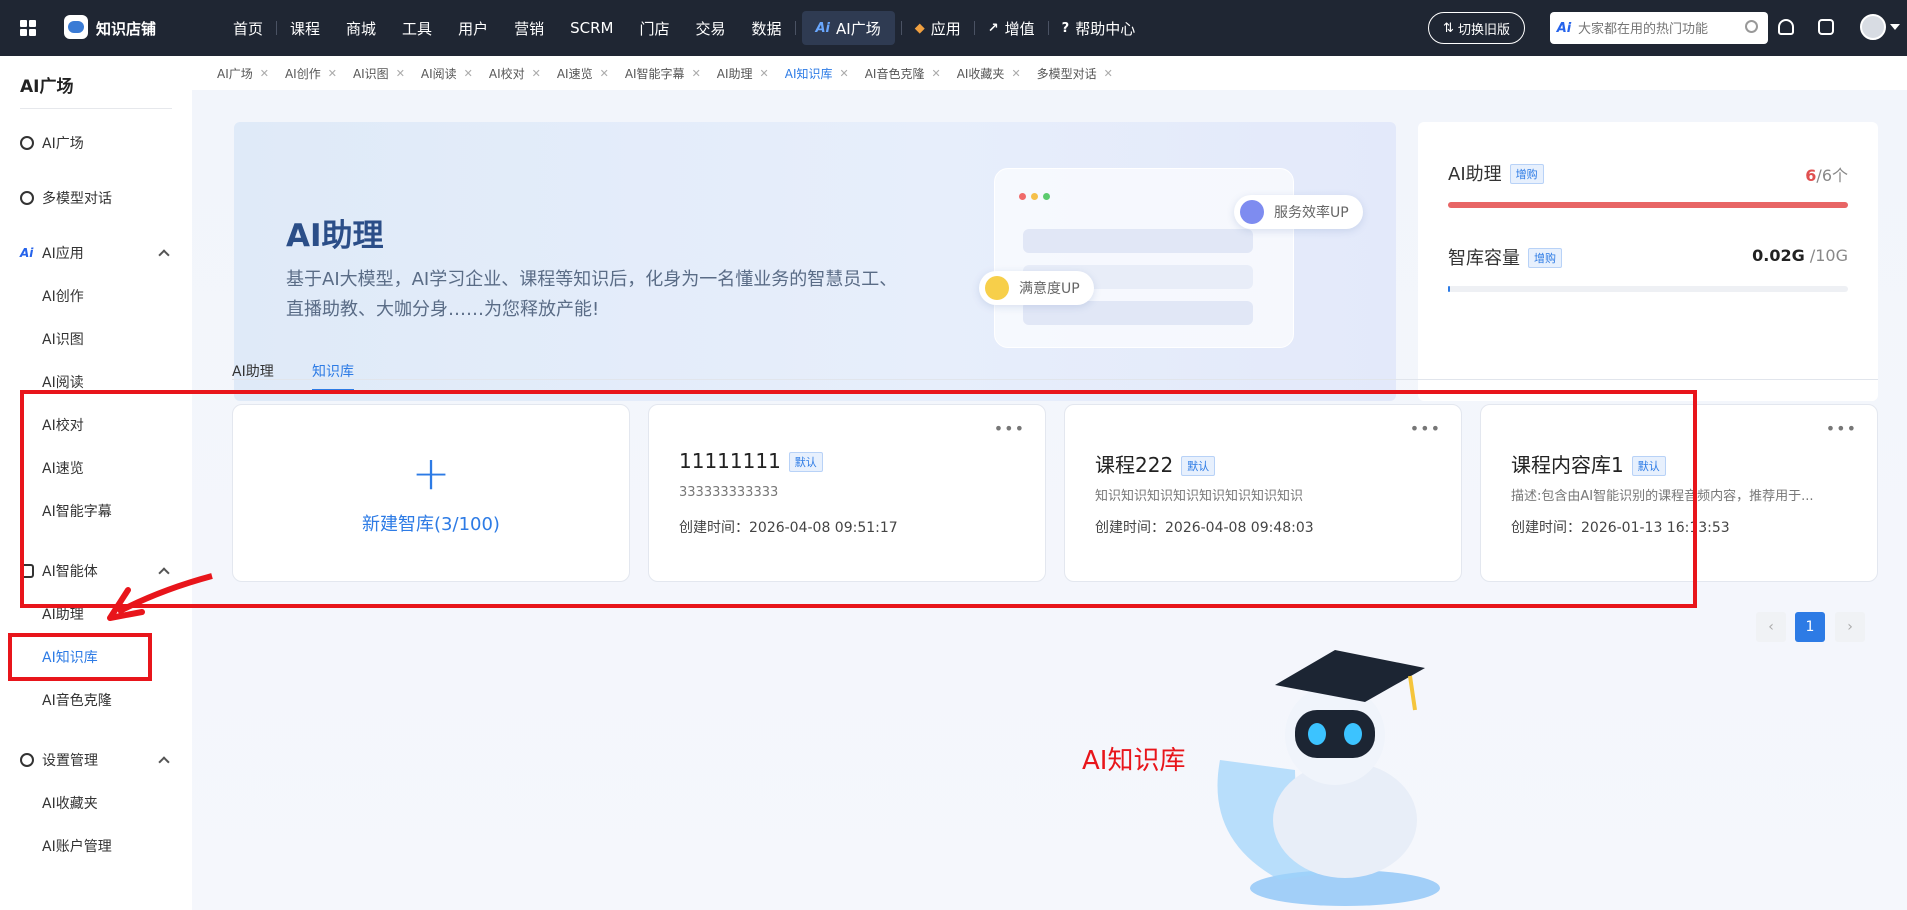 The width and height of the screenshot is (1907, 910). I want to click on sidebar-item-label: AI账户管理, so click(77, 847).